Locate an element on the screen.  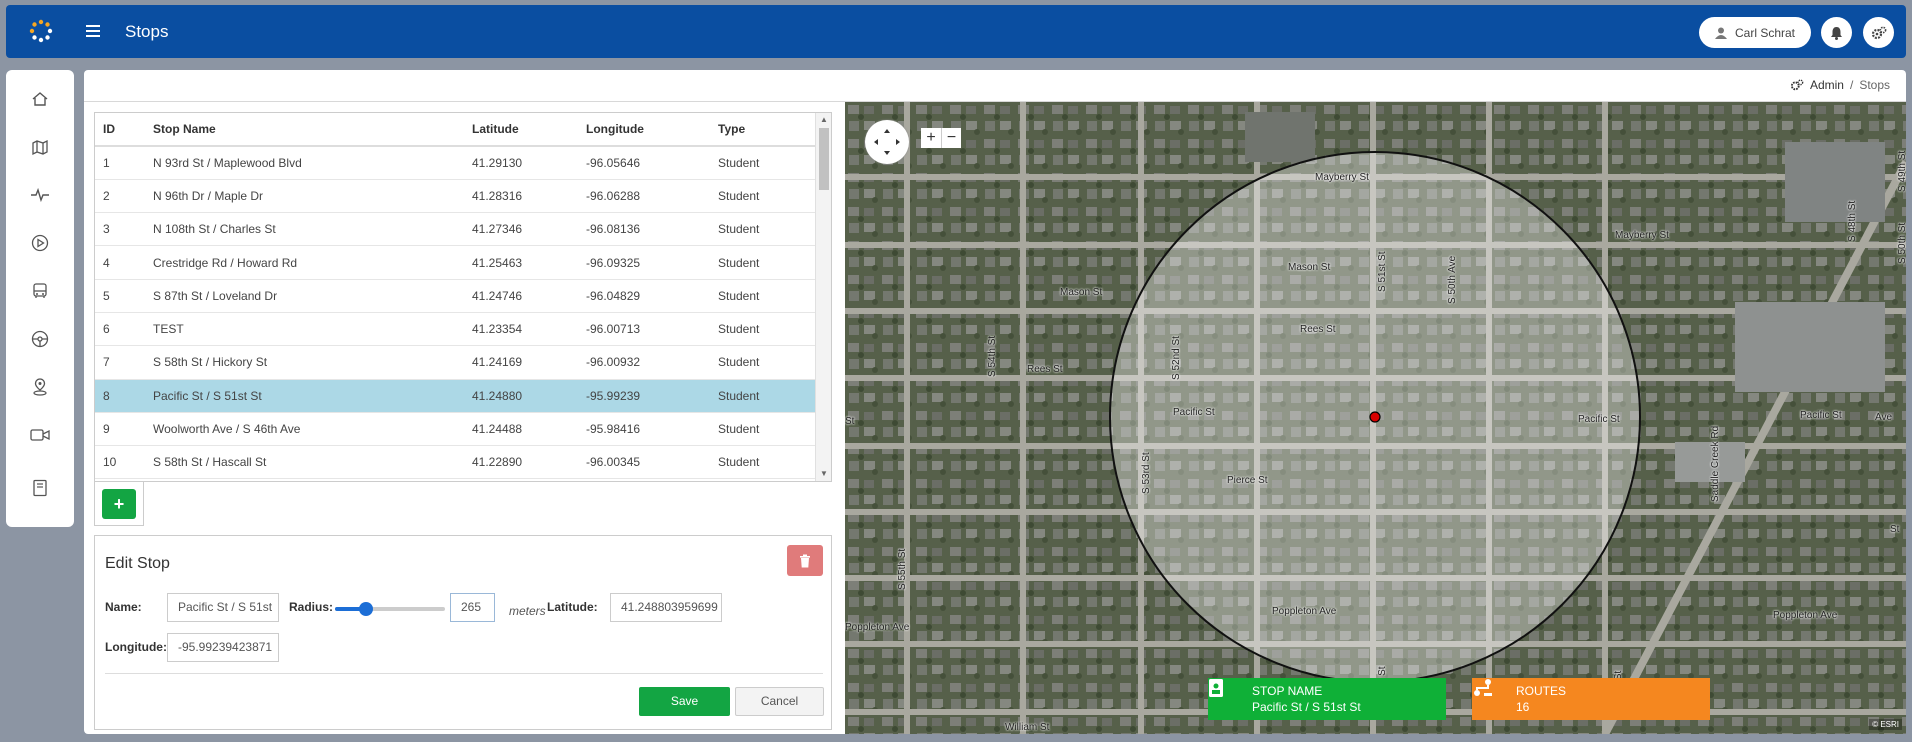
name-input: Pacific St / S 51st is located at coordinates (223, 607).